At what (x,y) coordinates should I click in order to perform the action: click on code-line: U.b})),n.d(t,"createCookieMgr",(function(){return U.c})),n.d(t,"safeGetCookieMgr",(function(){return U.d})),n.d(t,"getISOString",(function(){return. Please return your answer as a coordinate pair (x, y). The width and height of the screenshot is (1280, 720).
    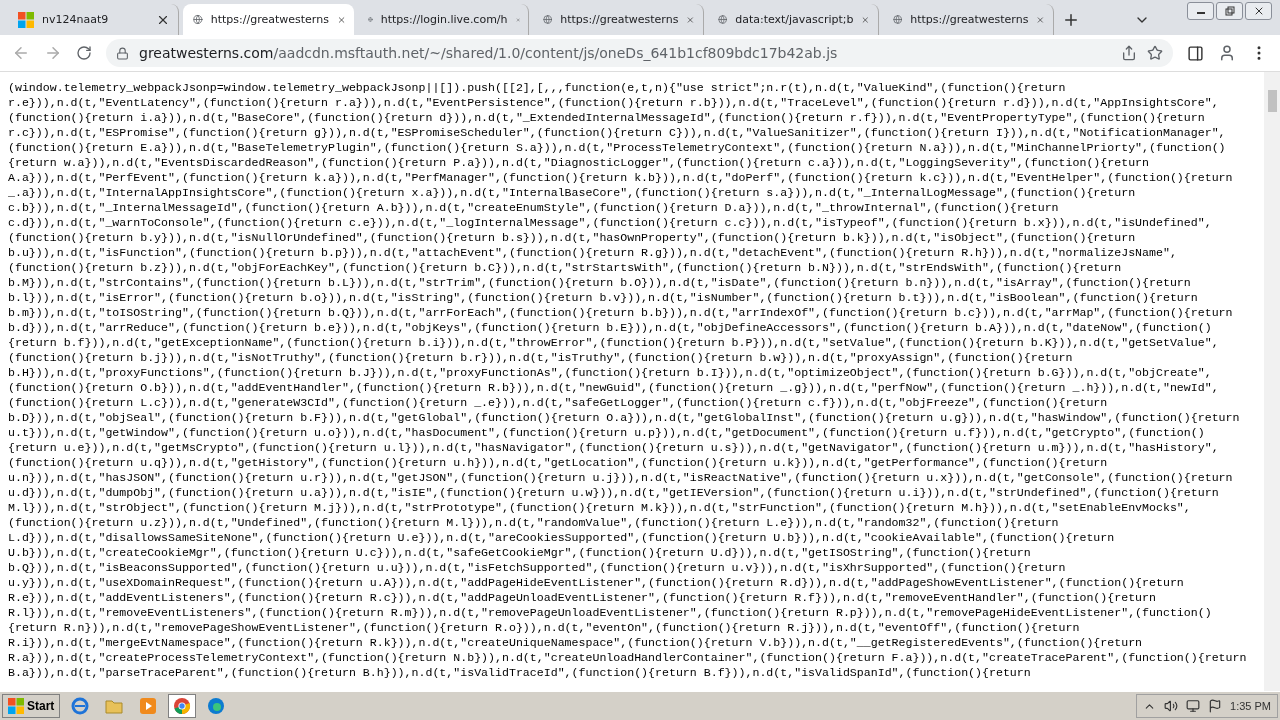
    Looking at the image, I should click on (520, 552).